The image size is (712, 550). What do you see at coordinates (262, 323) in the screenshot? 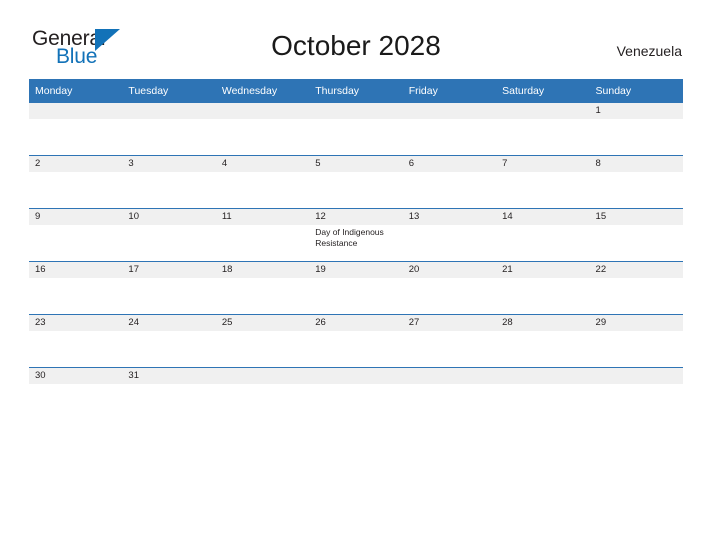
I see `day-number: 25` at bounding box center [262, 323].